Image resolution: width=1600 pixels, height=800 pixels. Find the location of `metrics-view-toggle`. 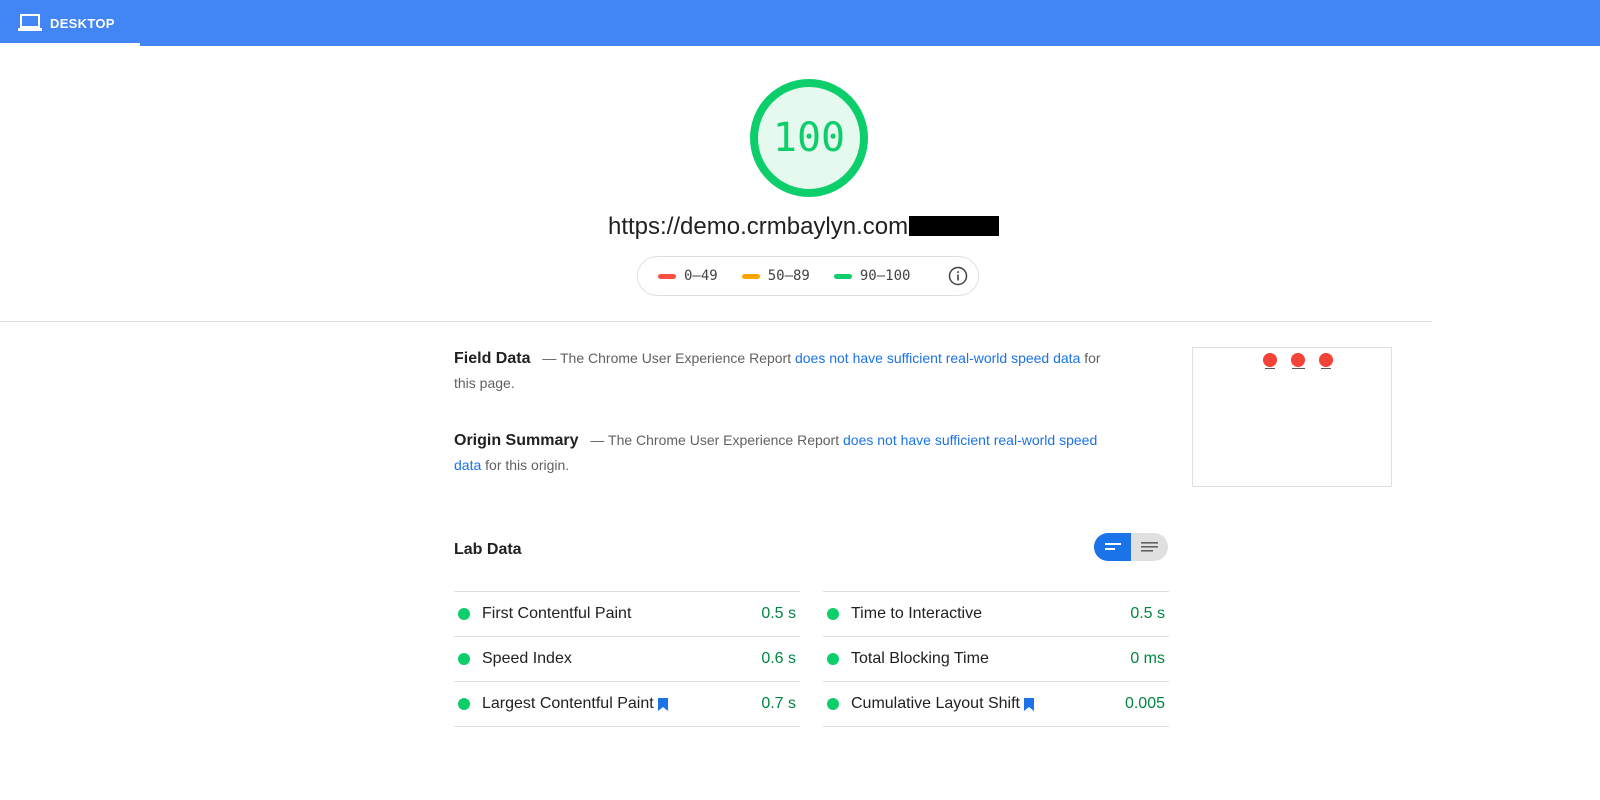

metrics-view-toggle is located at coordinates (1131, 547).